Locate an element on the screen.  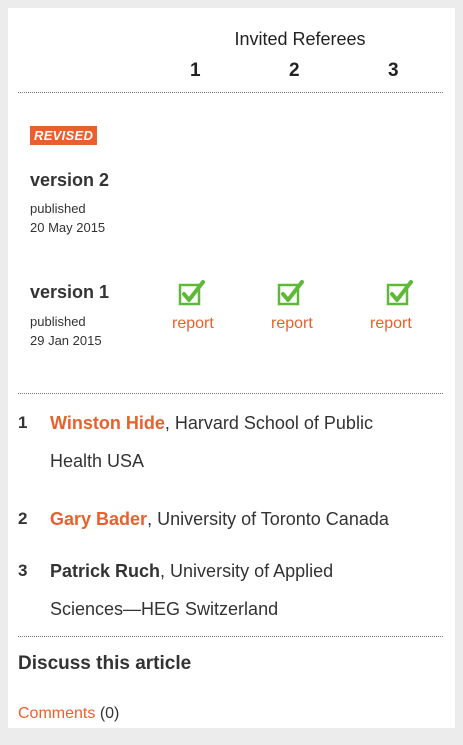
referee-3-entry: Patrick Ruch, University of Applied is located at coordinates (250, 571).